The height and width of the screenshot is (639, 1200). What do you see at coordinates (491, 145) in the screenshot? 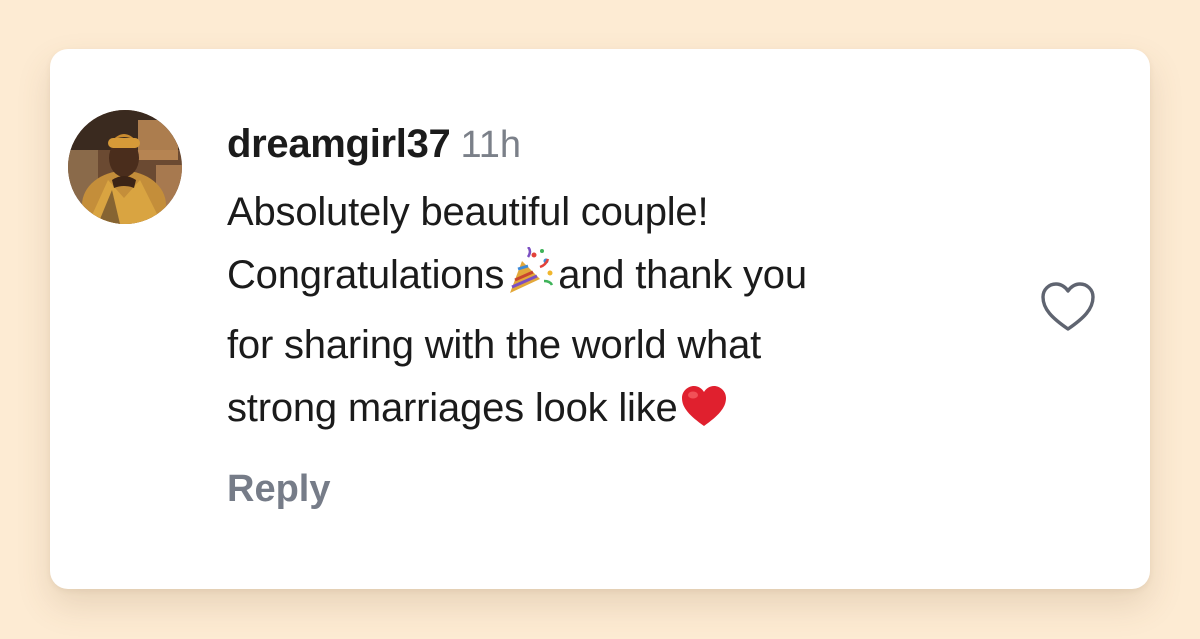
I see `timestamp: 11h` at bounding box center [491, 145].